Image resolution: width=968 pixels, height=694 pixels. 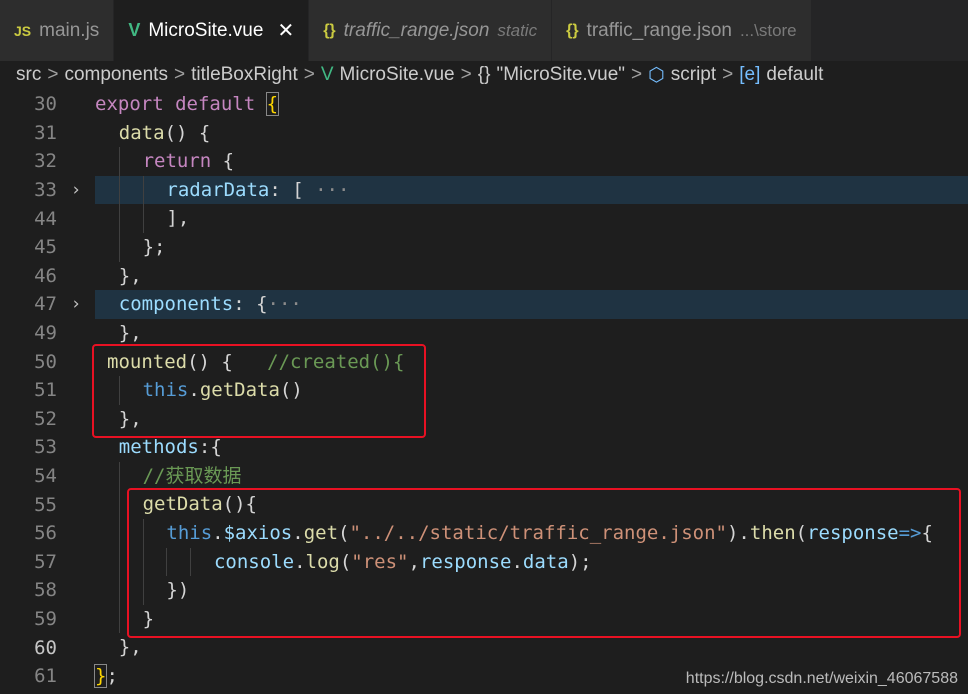 What do you see at coordinates (116, 75) in the screenshot?
I see `breadcrumb-item-components: components` at bounding box center [116, 75].